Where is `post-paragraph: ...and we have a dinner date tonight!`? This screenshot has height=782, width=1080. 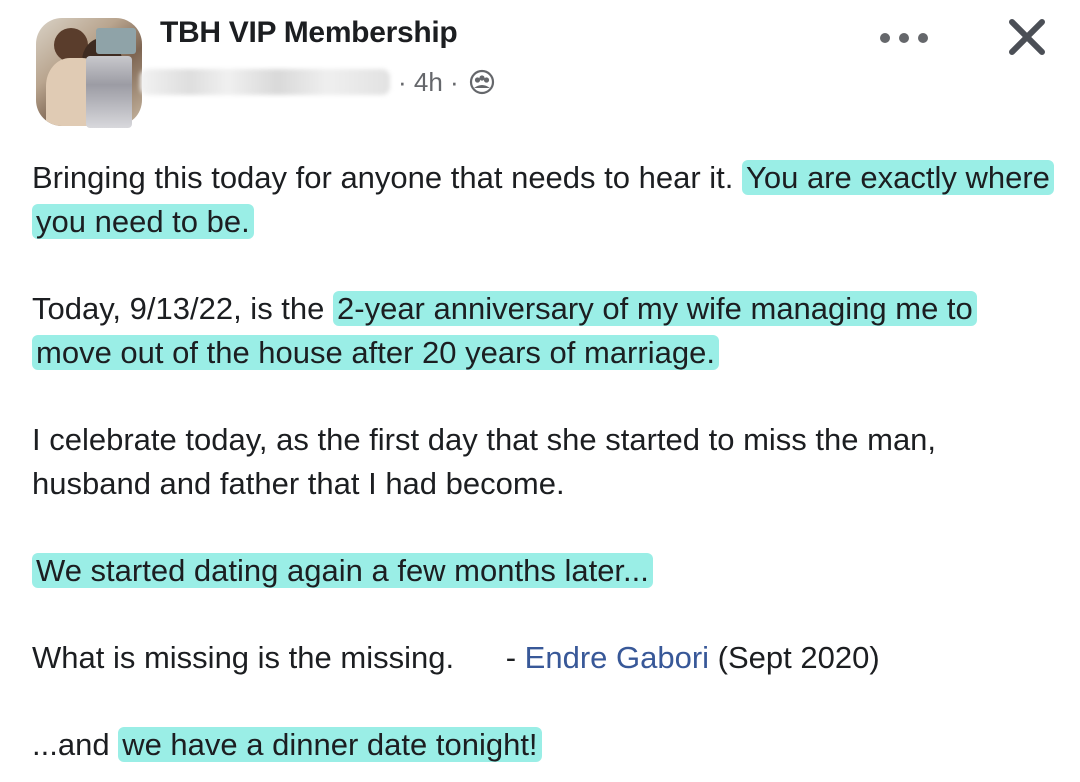
post-paragraph: ...and we have a dinner date tonight! is located at coordinates (542, 745).